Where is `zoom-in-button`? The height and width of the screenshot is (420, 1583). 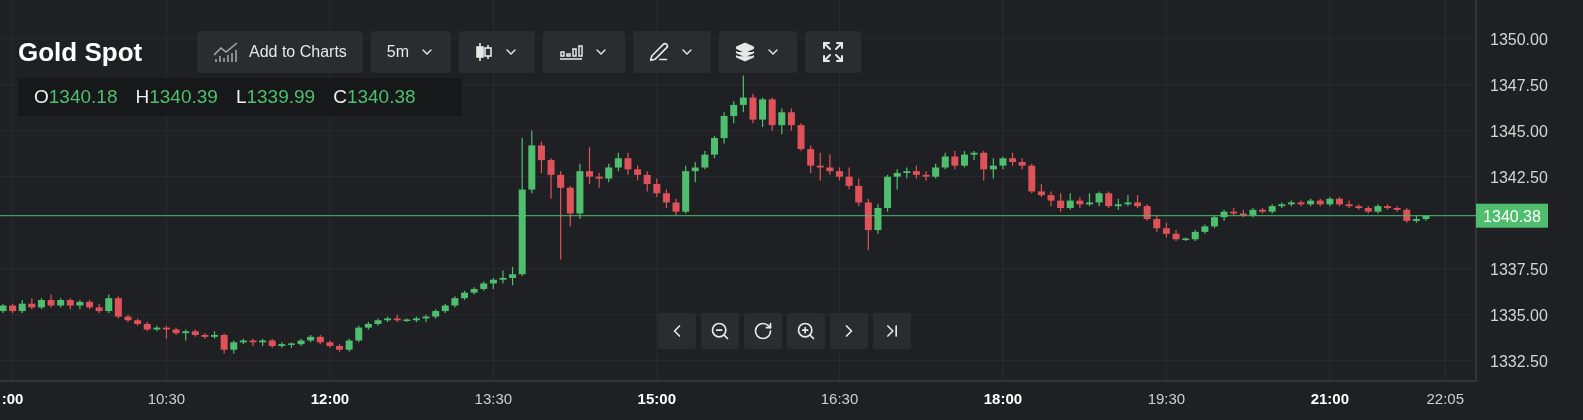 zoom-in-button is located at coordinates (806, 331).